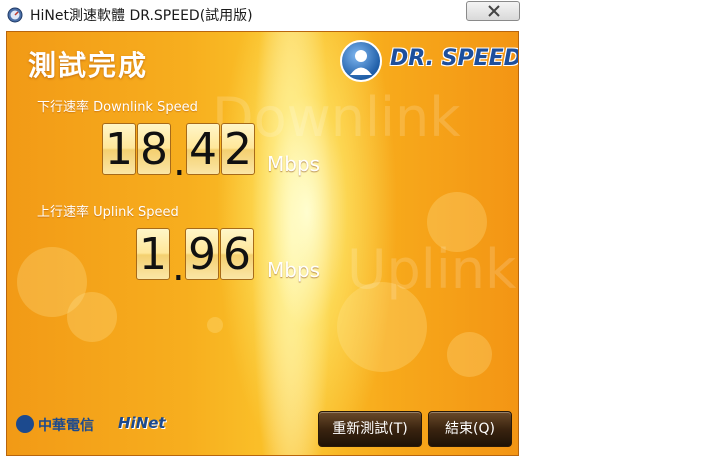  I want to click on uplink-digit: 1, so click(153, 254).